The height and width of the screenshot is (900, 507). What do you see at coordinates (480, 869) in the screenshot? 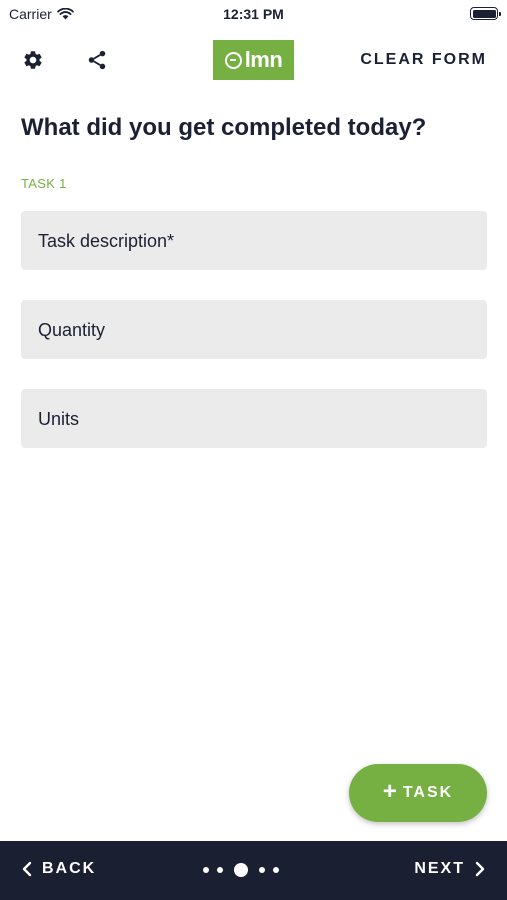
I see `chevron-right-icon` at bounding box center [480, 869].